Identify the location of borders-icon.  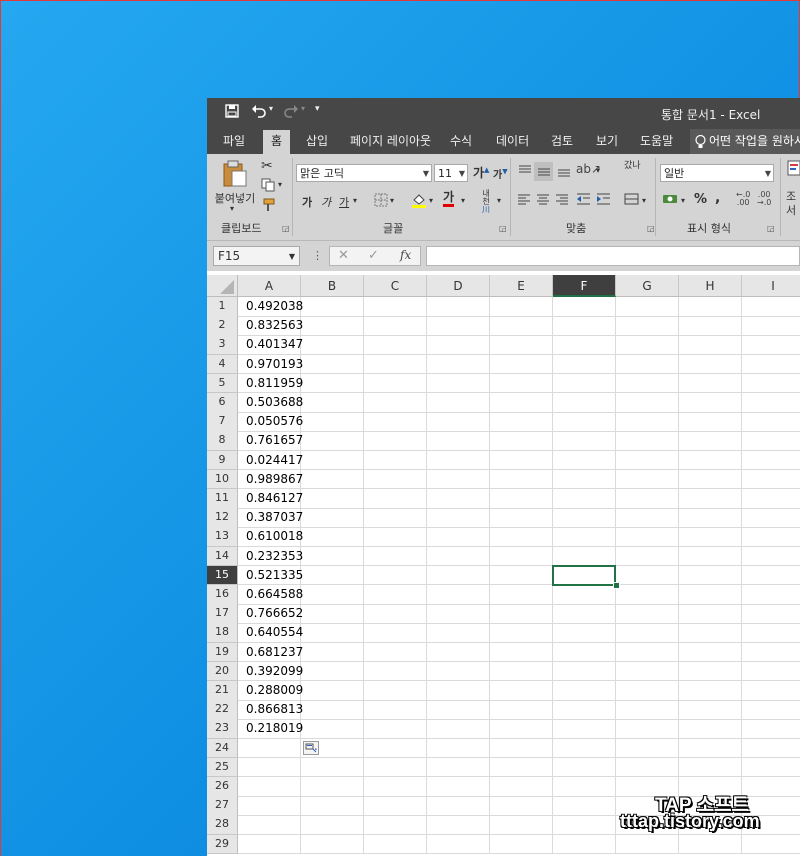
(381, 201).